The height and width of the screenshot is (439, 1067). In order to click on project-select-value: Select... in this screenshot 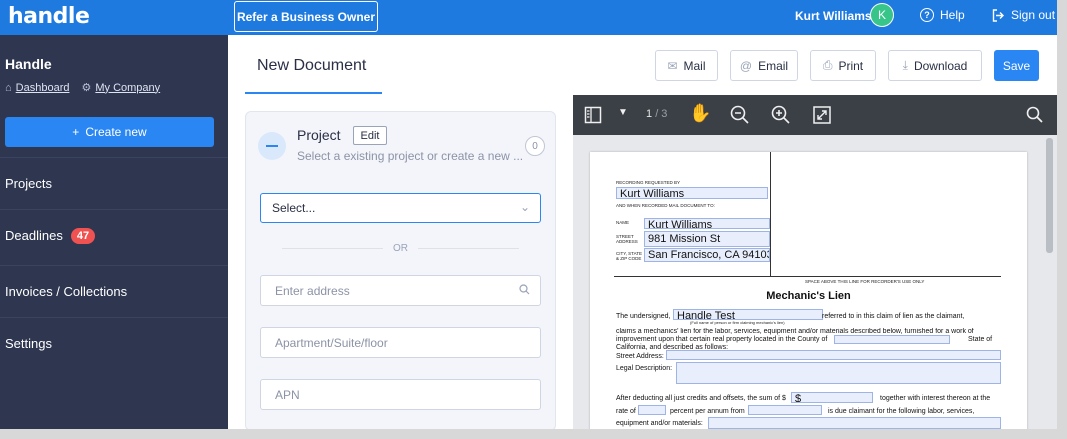, I will do `click(294, 208)`.